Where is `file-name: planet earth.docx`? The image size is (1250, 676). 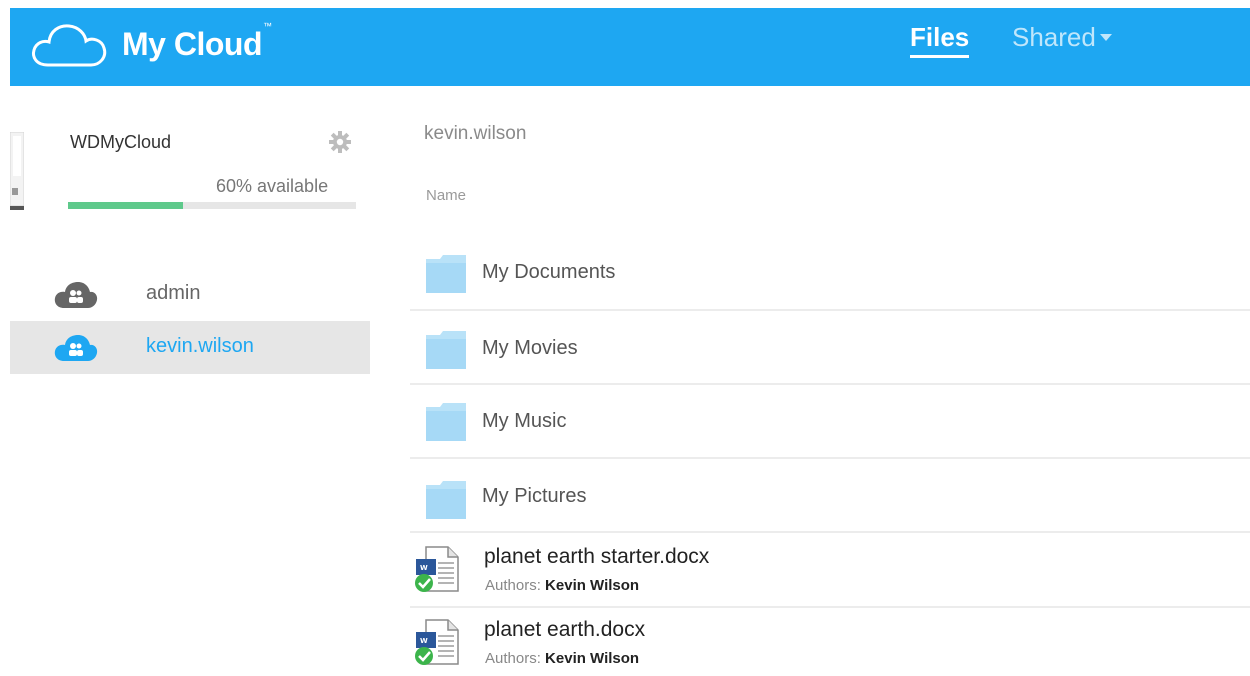 file-name: planet earth.docx is located at coordinates (565, 629).